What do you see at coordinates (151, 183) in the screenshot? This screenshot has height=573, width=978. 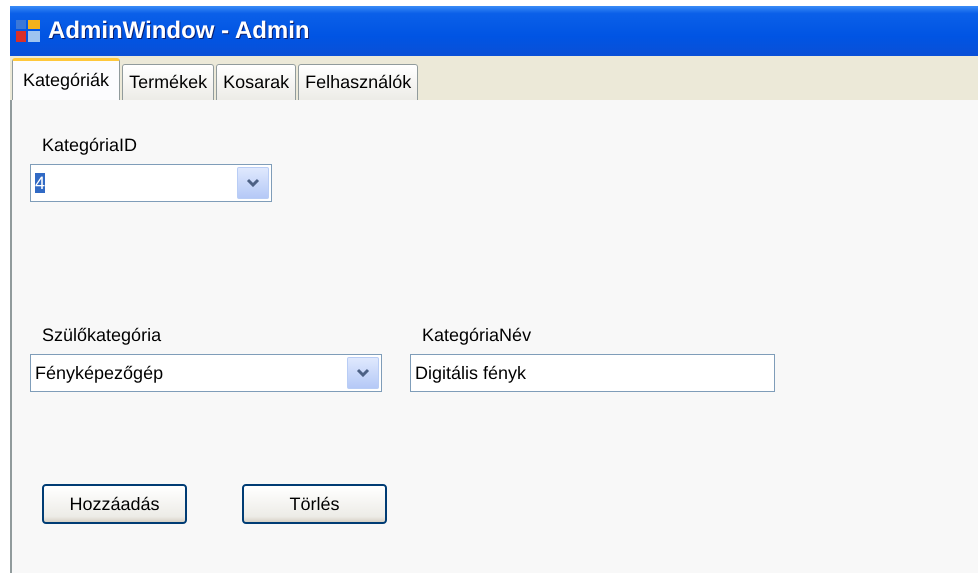 I see `dropdown: 4` at bounding box center [151, 183].